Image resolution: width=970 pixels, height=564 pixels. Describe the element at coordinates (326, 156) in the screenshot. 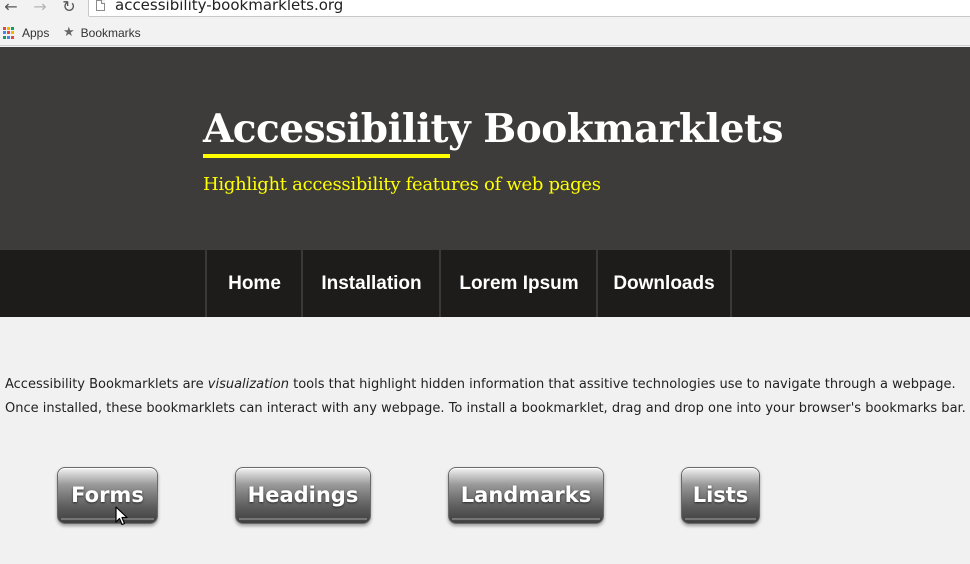

I see `title-underline` at that location.